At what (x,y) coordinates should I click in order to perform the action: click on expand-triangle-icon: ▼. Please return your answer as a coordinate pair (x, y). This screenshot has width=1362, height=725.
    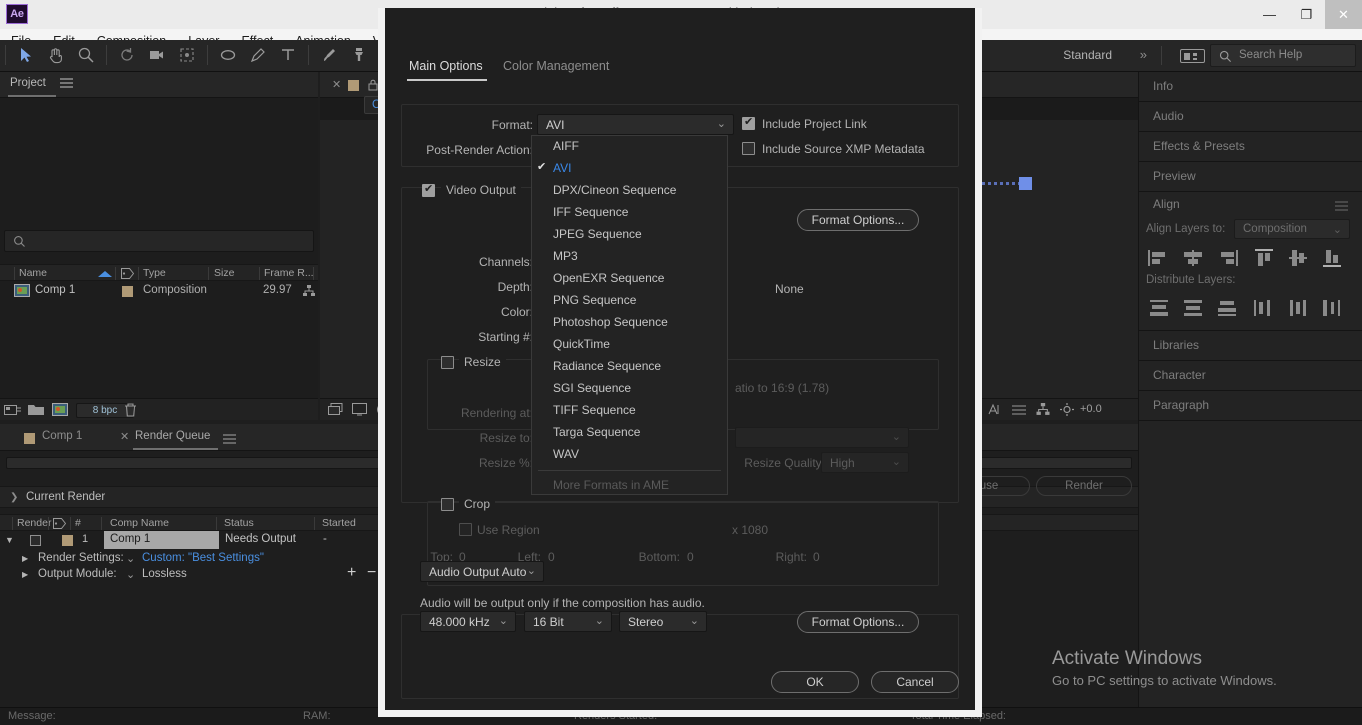
    Looking at the image, I should click on (9, 540).